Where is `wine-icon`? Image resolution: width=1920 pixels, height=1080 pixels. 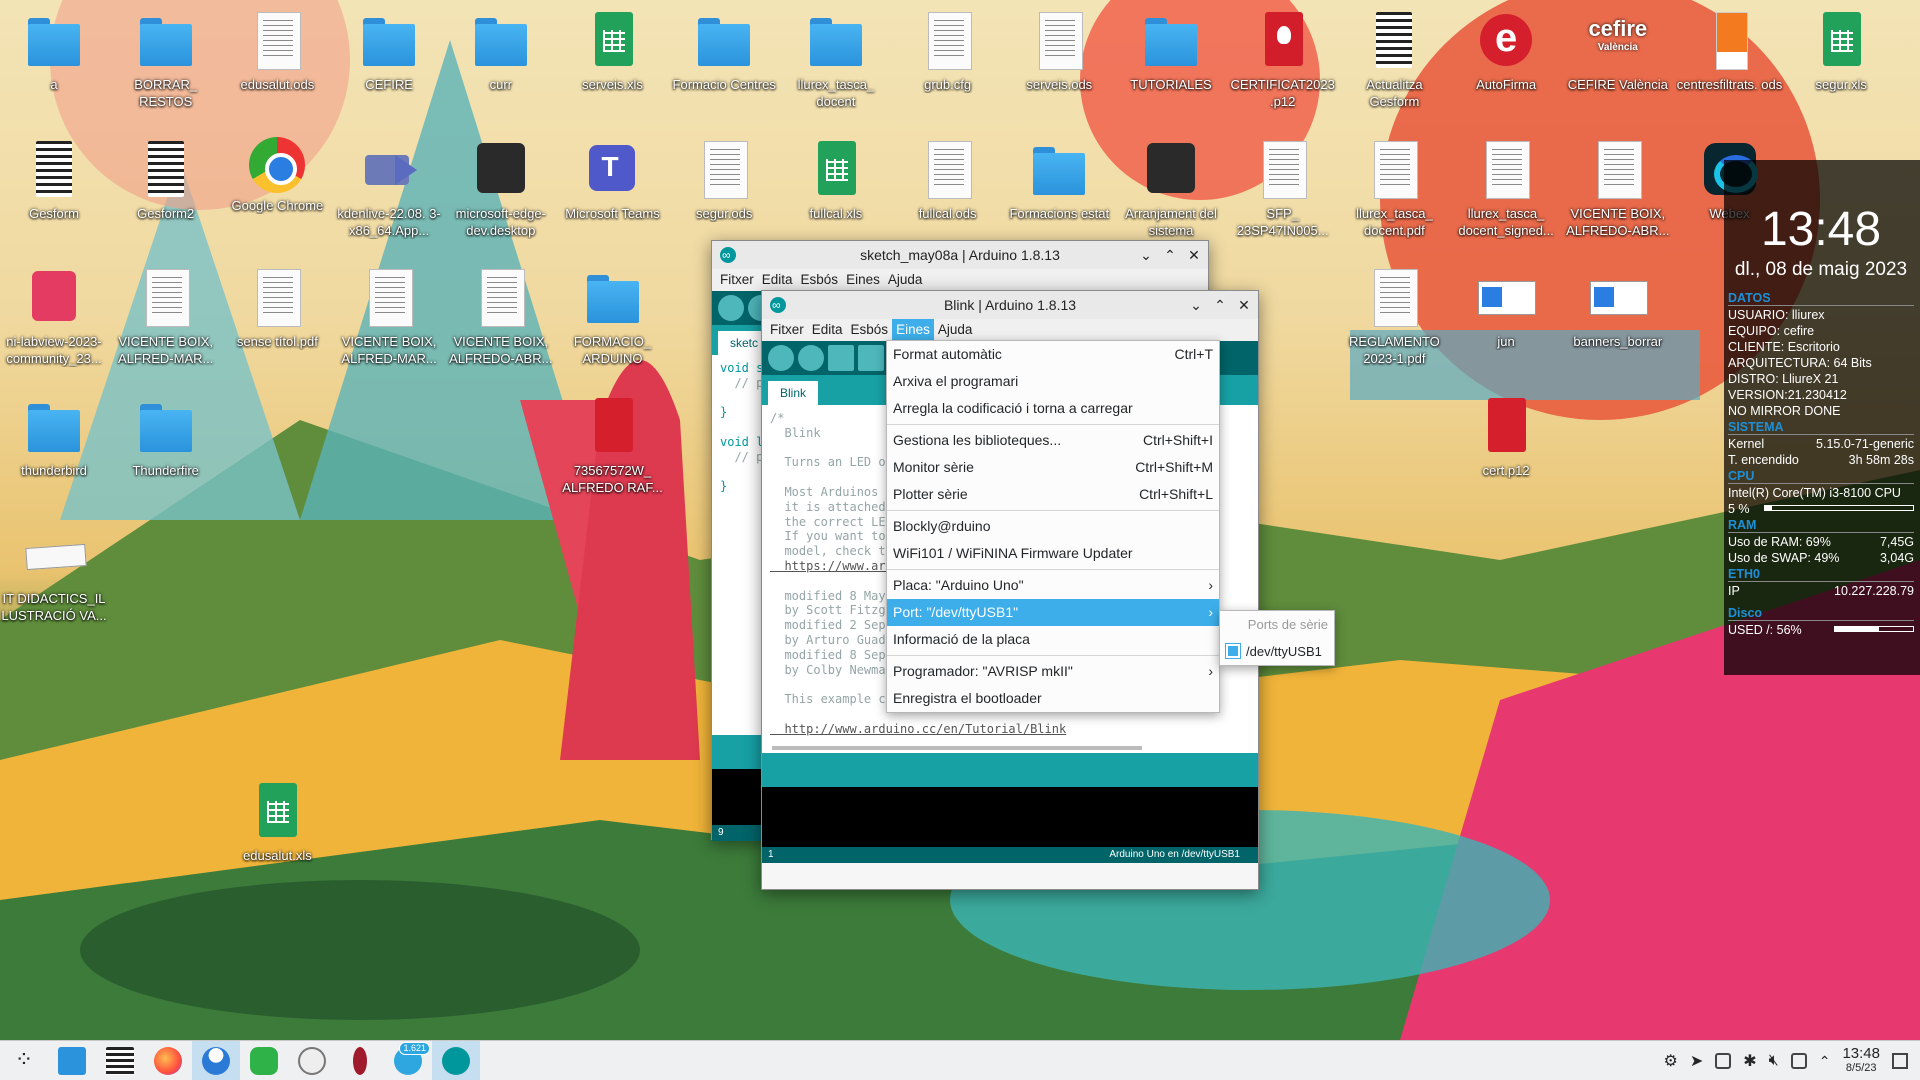
wine-icon is located at coordinates (360, 1060).